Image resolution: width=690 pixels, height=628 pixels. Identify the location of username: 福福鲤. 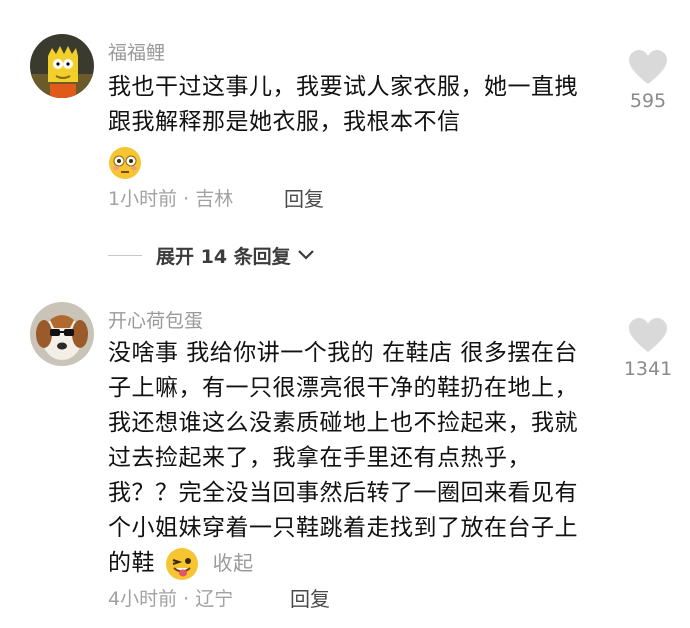
(136, 51).